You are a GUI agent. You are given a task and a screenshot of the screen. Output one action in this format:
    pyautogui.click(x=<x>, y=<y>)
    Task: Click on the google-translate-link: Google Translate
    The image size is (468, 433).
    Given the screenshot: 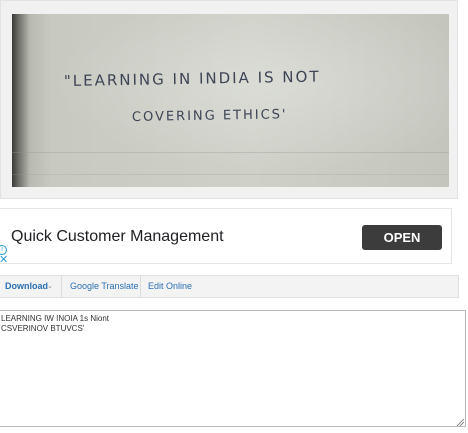 What is the action you would take?
    pyautogui.click(x=104, y=286)
    